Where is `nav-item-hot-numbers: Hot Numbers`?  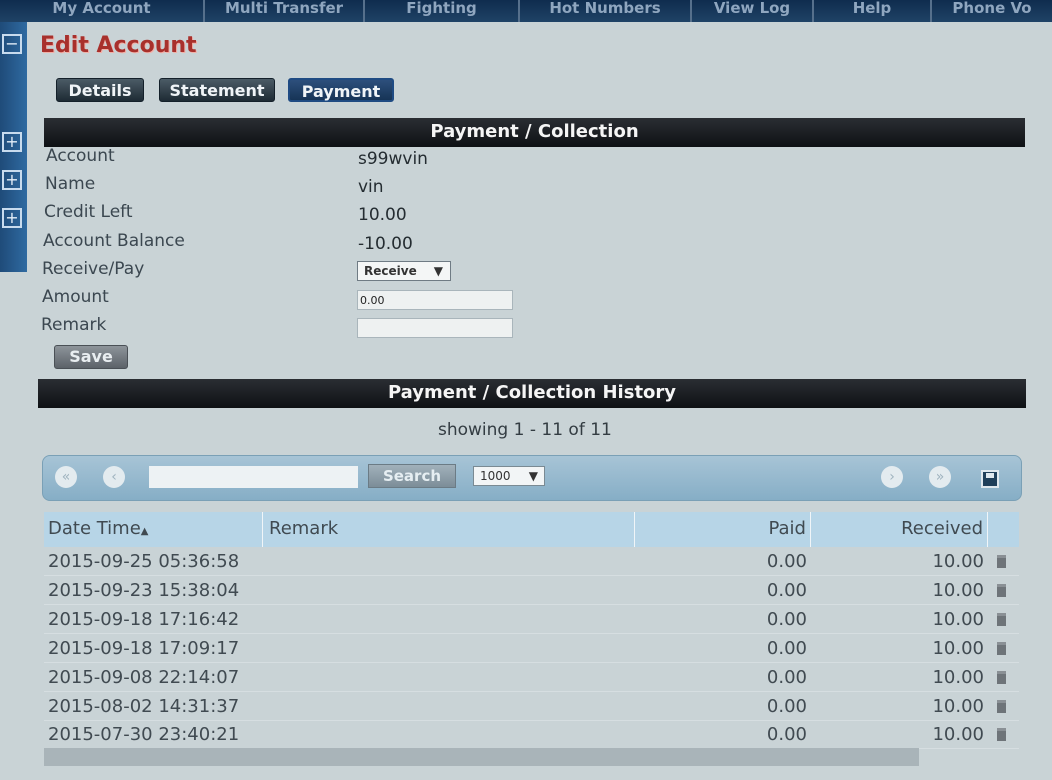 nav-item-hot-numbers: Hot Numbers is located at coordinates (606, 11).